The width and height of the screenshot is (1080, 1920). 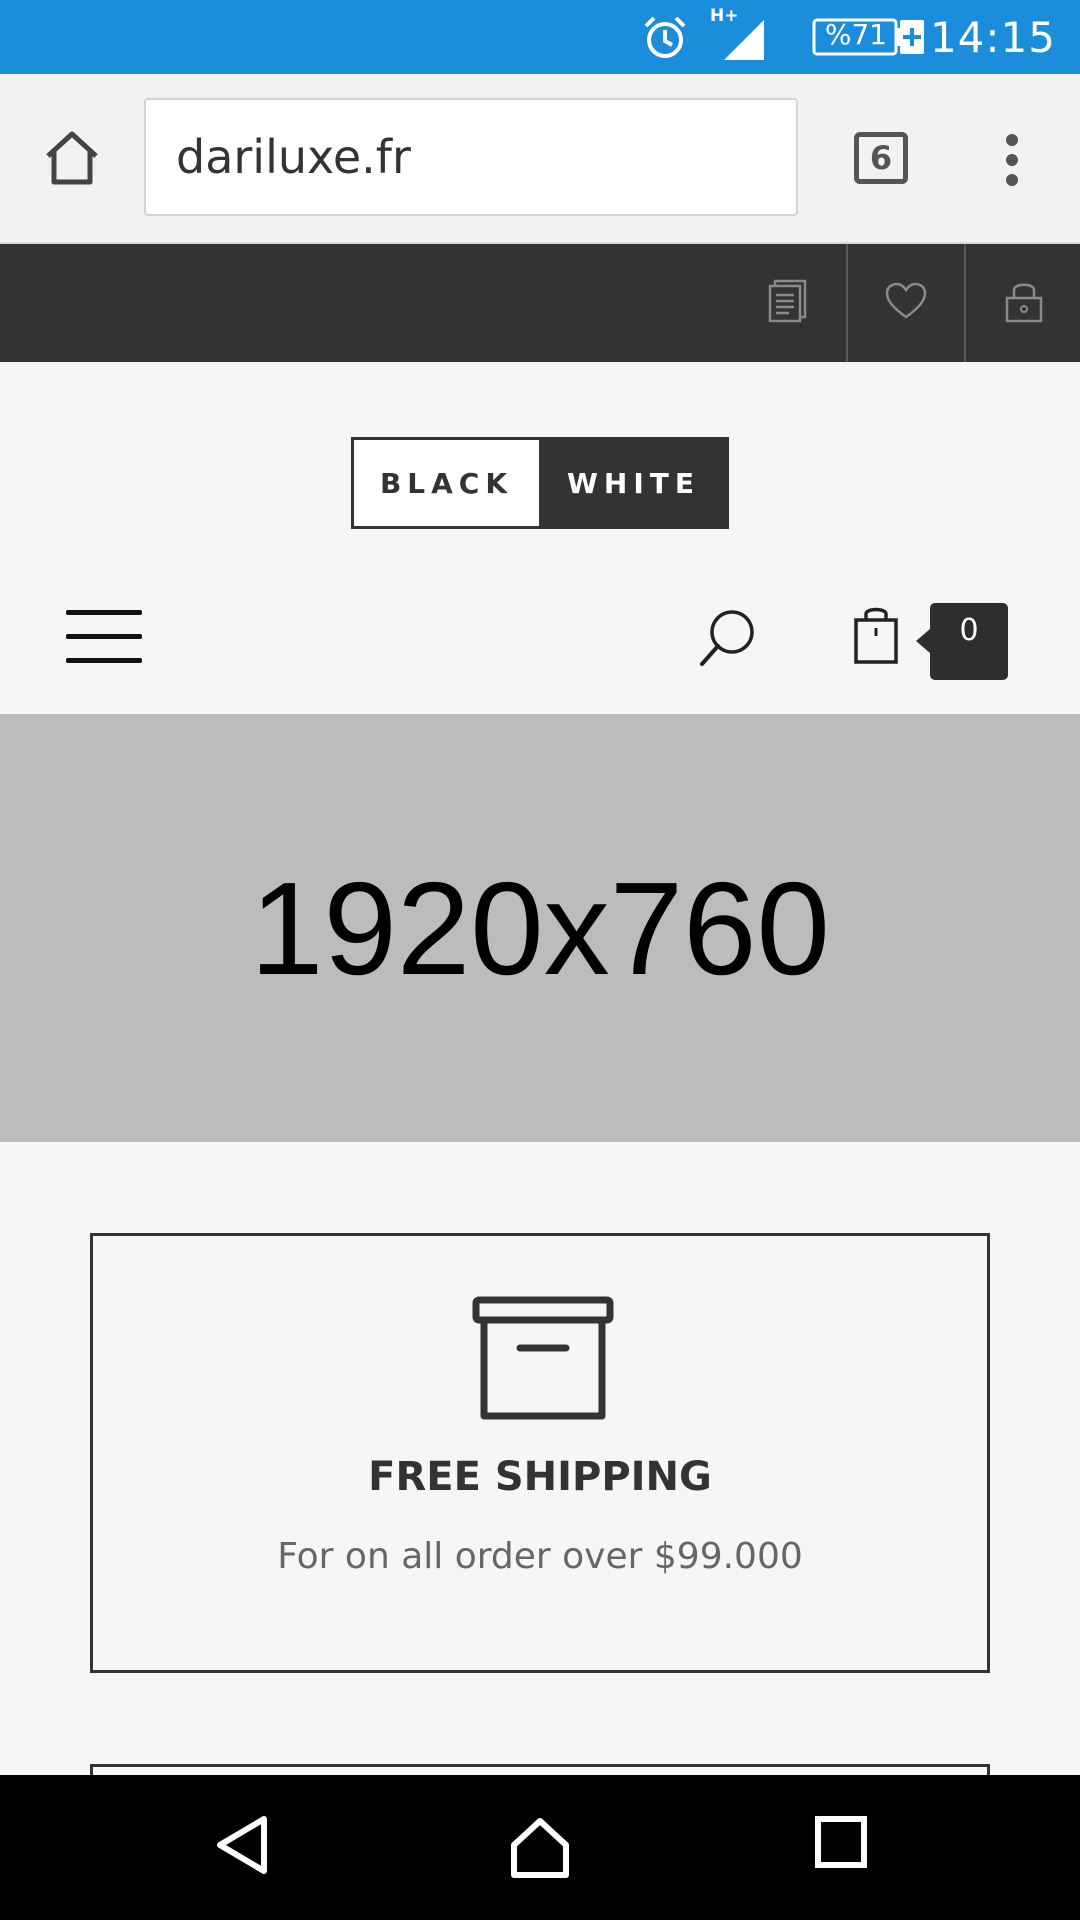 I want to click on logo-right-text: WHITE, so click(x=633, y=483).